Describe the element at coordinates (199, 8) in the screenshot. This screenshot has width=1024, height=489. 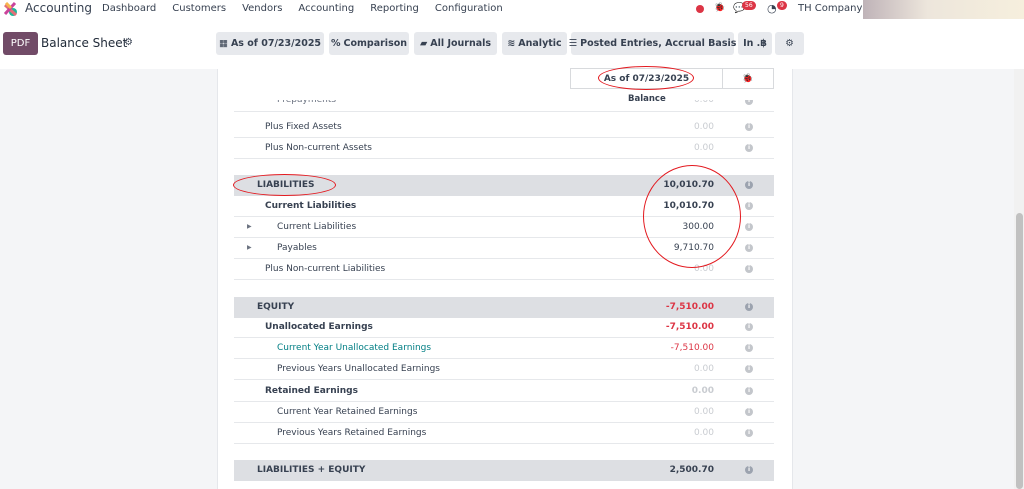
I see `menu-customers: Customers` at that location.